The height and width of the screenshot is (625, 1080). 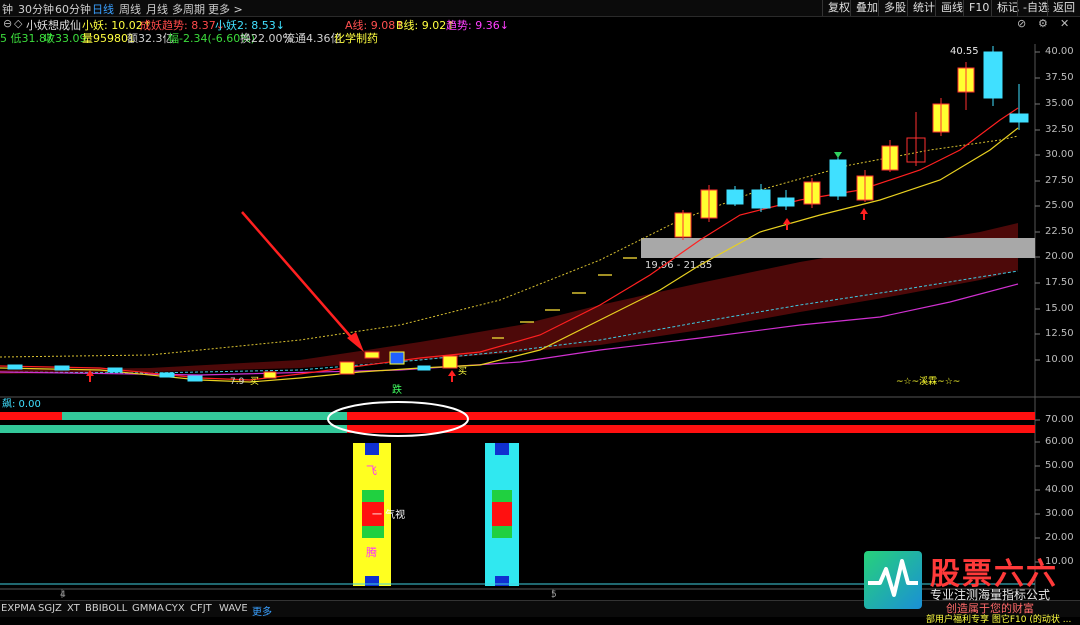 I want to click on support-zone-label: 19.96 - 21.85, so click(x=678, y=265).